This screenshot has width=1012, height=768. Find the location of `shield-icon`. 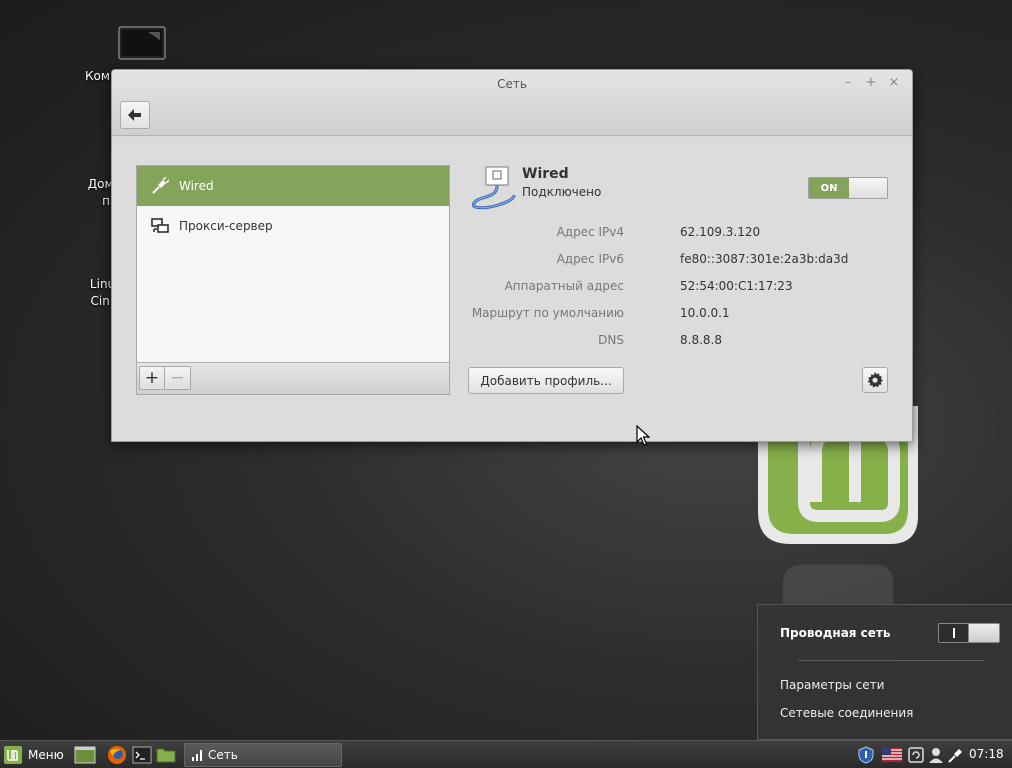

shield-icon is located at coordinates (866, 755).